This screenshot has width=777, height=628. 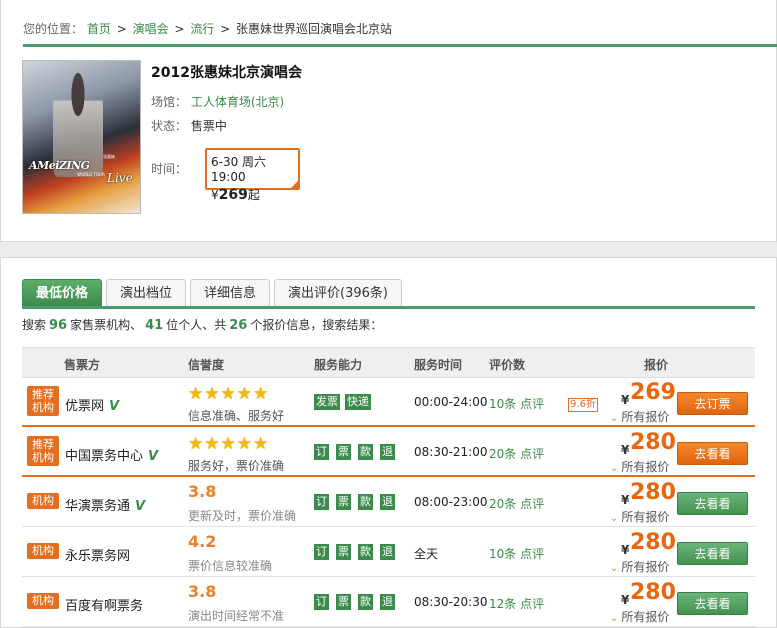 What do you see at coordinates (236, 416) in the screenshot?
I see `reputation-desc: 信息准确、服务好` at bounding box center [236, 416].